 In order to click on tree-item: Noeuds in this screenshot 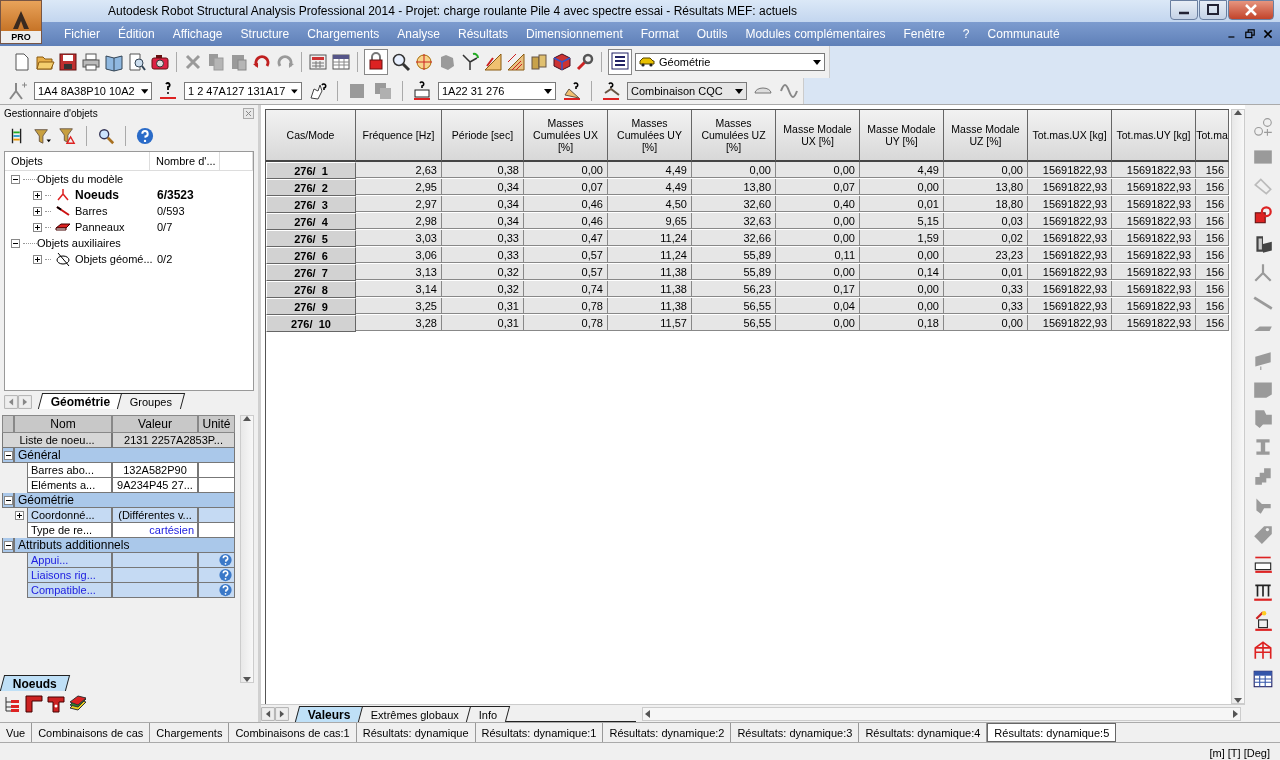, I will do `click(113, 195)`.